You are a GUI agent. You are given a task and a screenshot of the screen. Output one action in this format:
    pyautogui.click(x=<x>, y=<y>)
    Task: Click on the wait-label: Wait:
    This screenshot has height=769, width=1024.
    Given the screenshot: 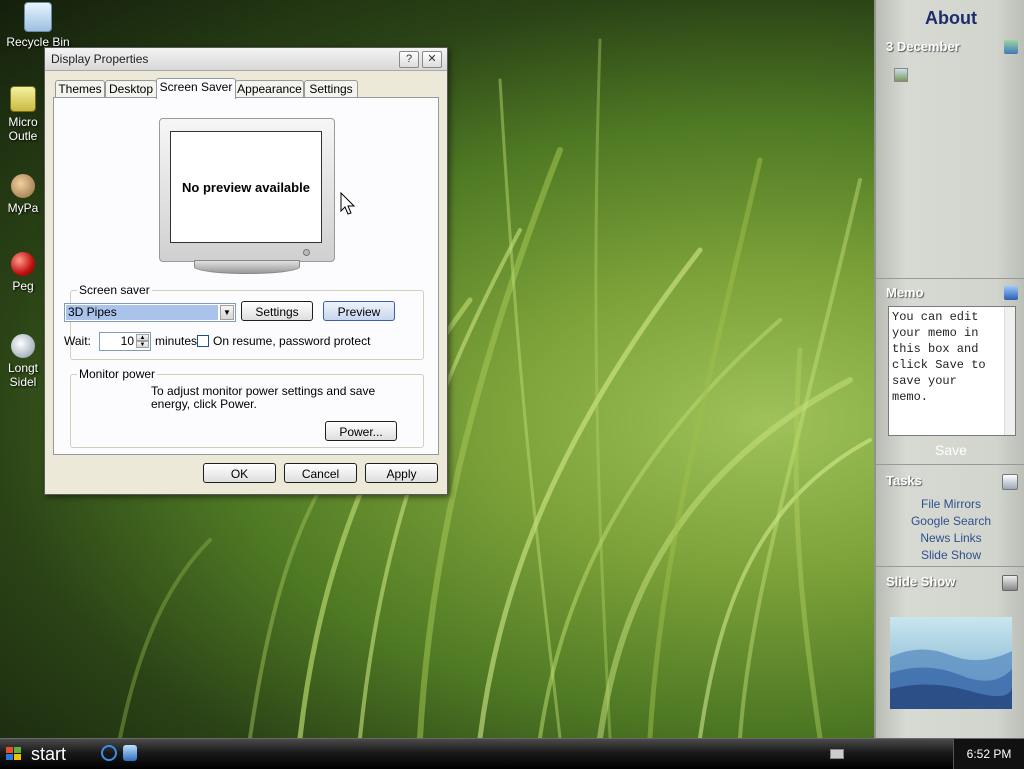 What is the action you would take?
    pyautogui.click(x=77, y=341)
    